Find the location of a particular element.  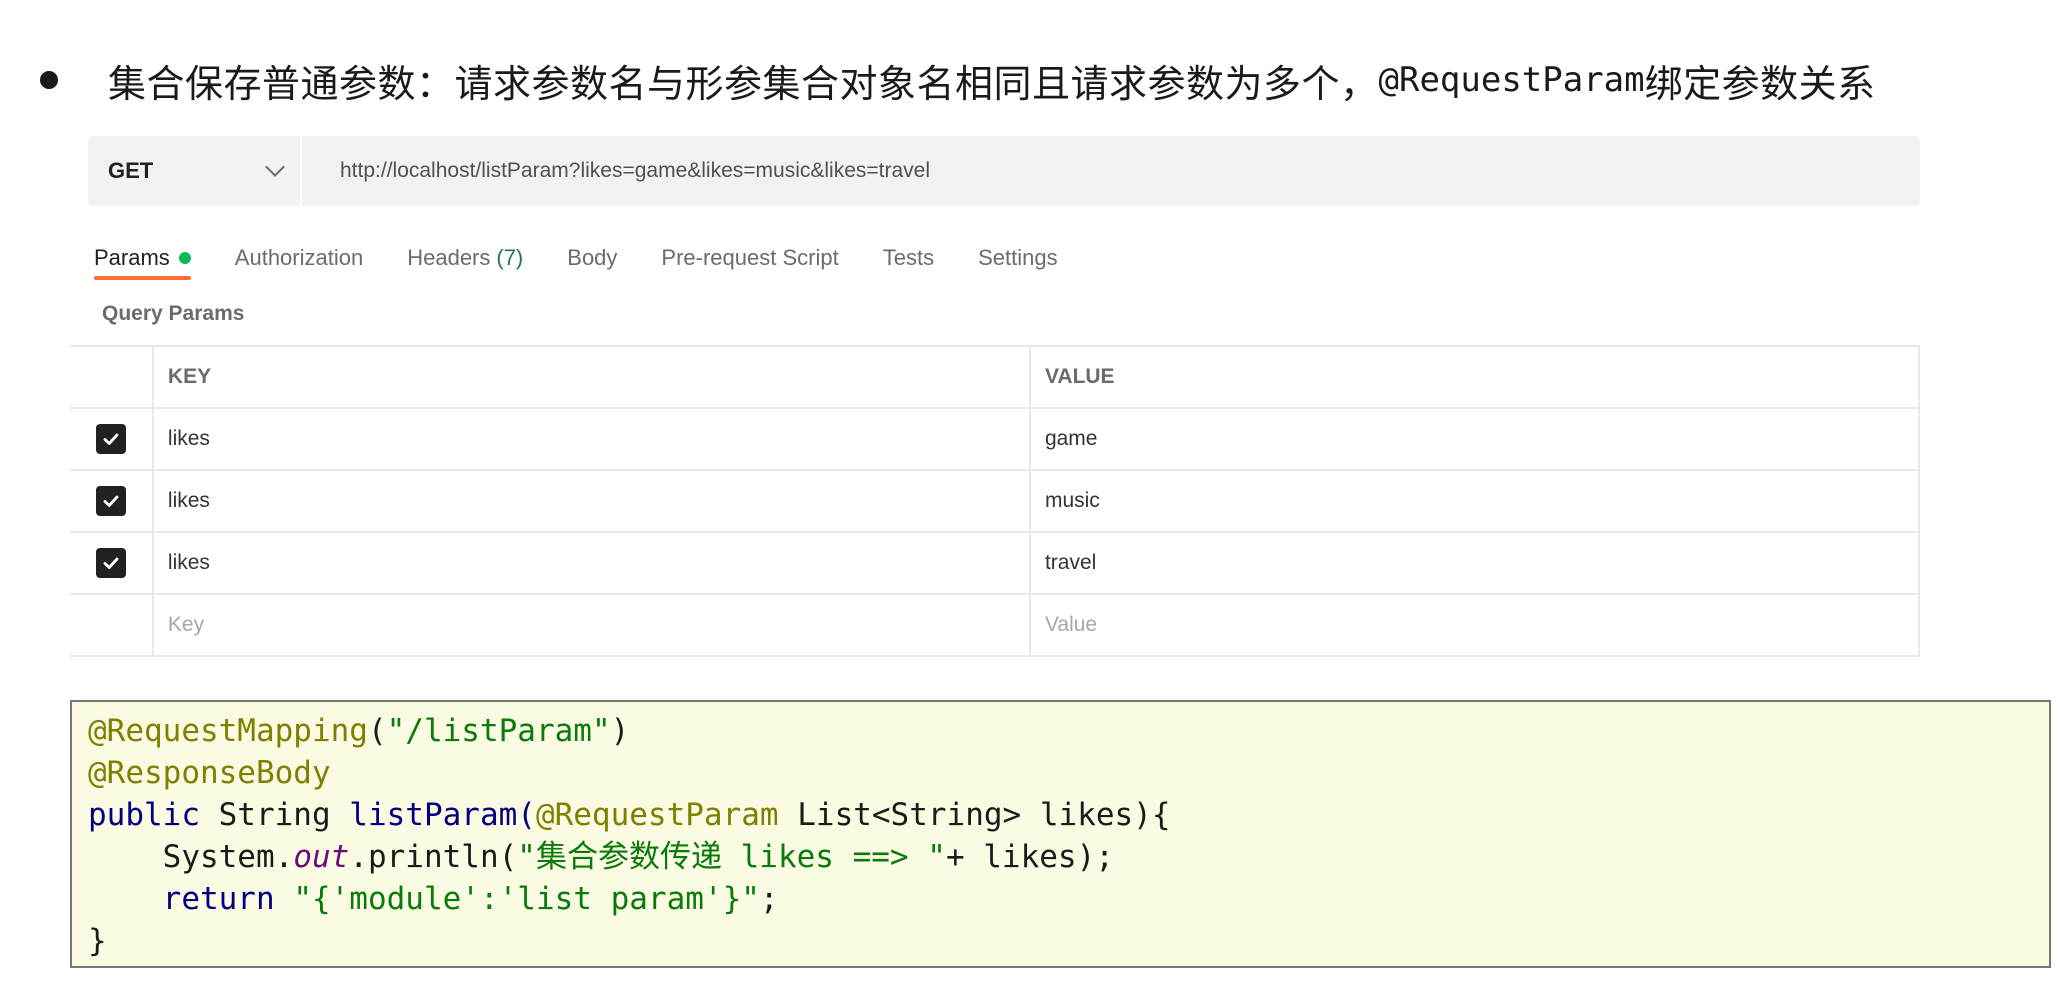

tab-params: Params is located at coordinates (142, 258).